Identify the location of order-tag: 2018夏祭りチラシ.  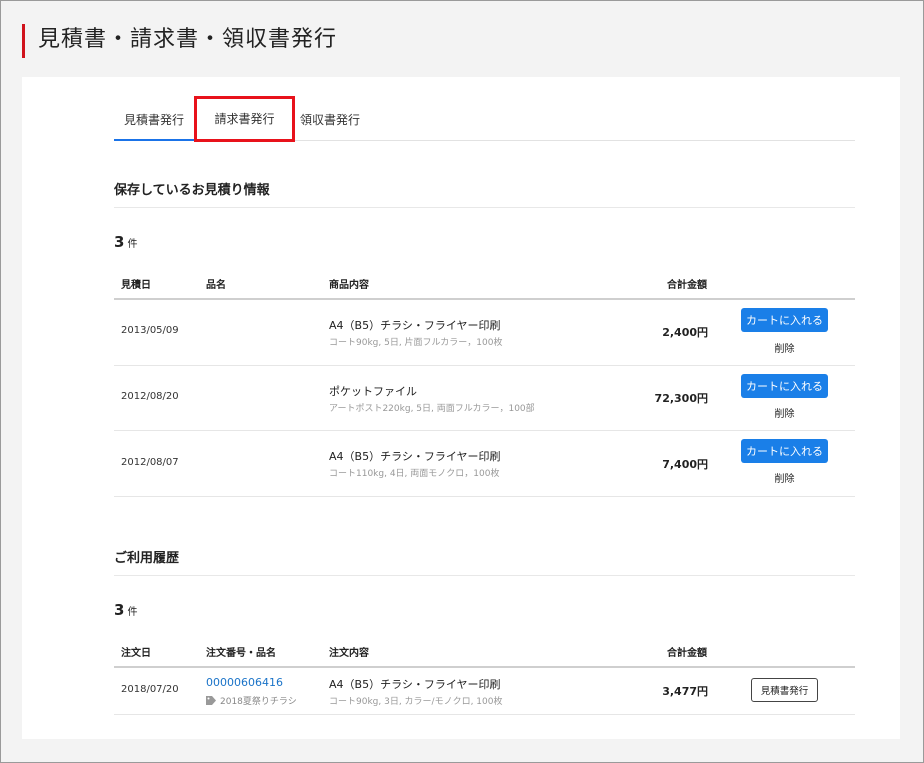
(251, 700).